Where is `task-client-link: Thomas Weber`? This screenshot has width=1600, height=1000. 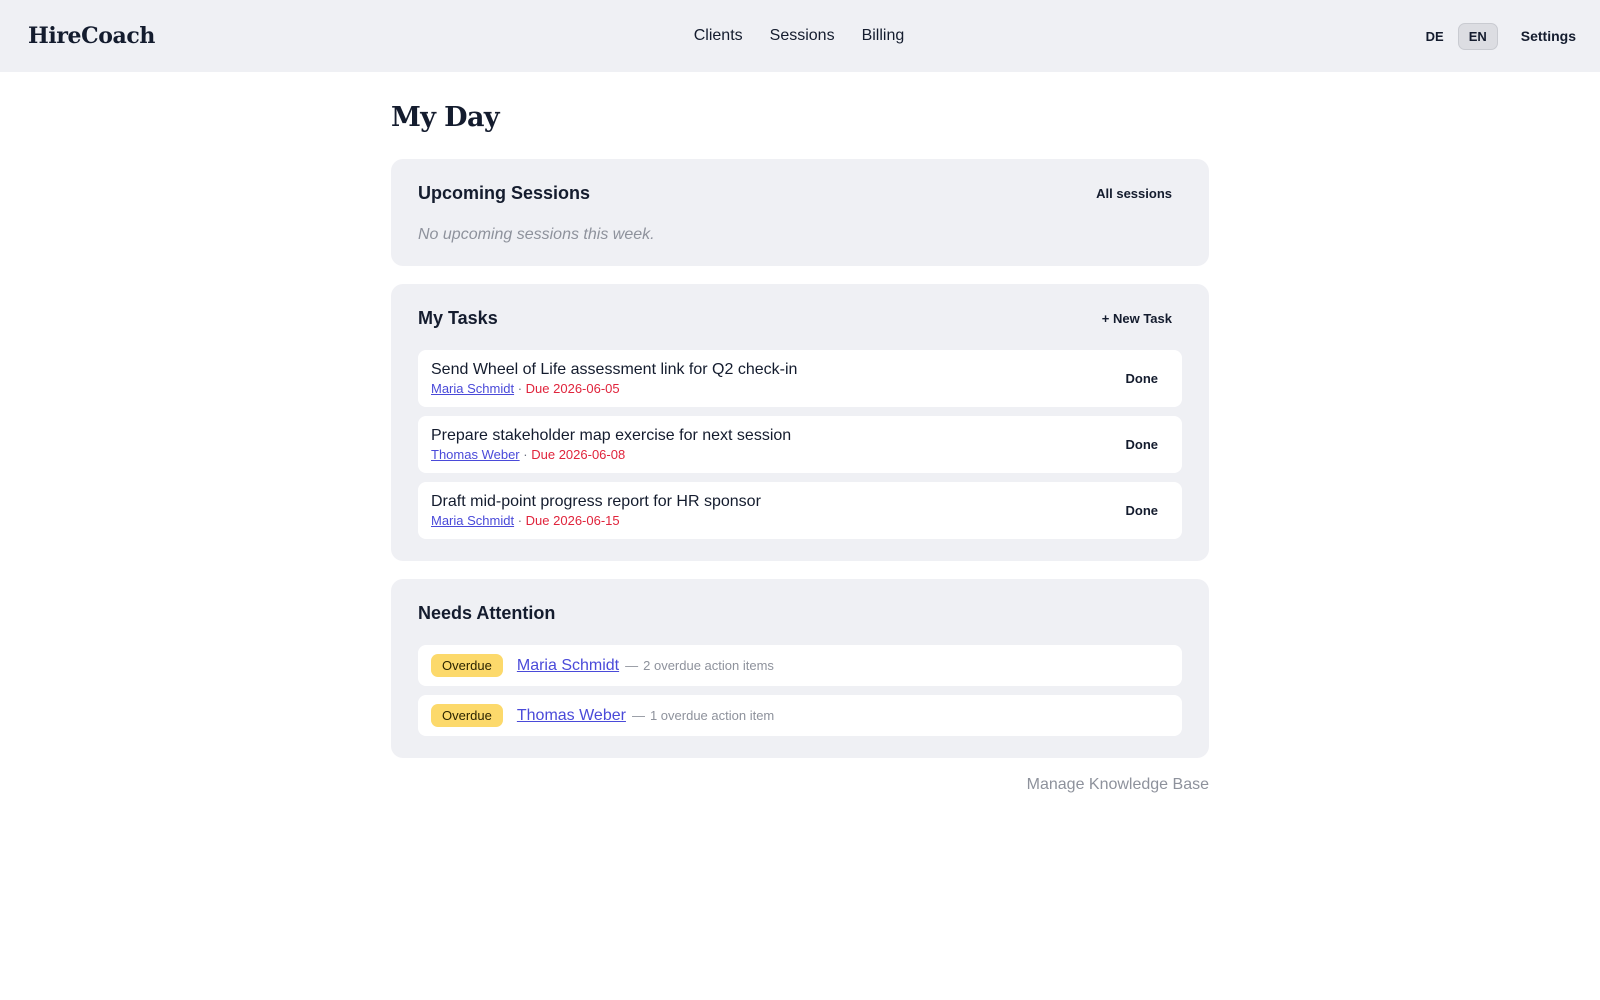
task-client-link: Thomas Weber is located at coordinates (475, 454).